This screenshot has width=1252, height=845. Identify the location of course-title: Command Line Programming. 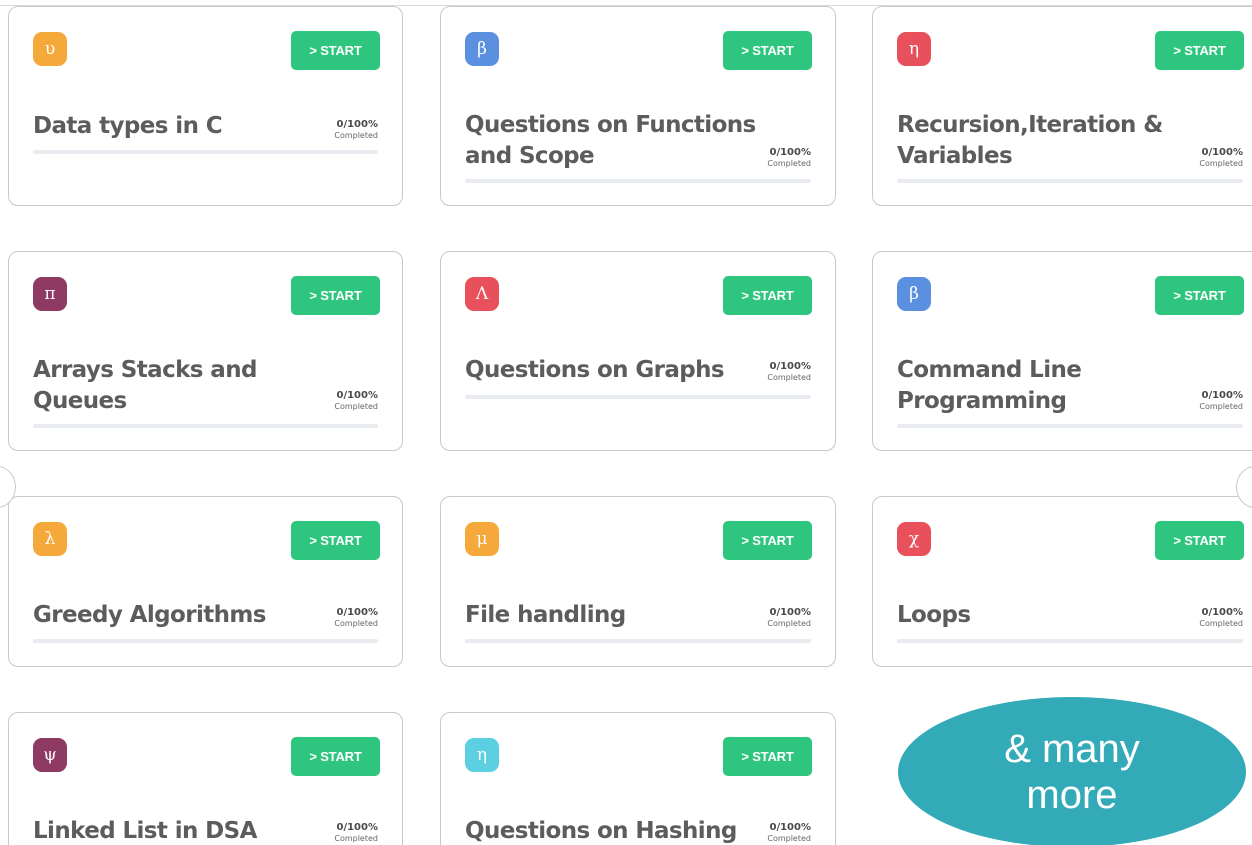
(989, 385).